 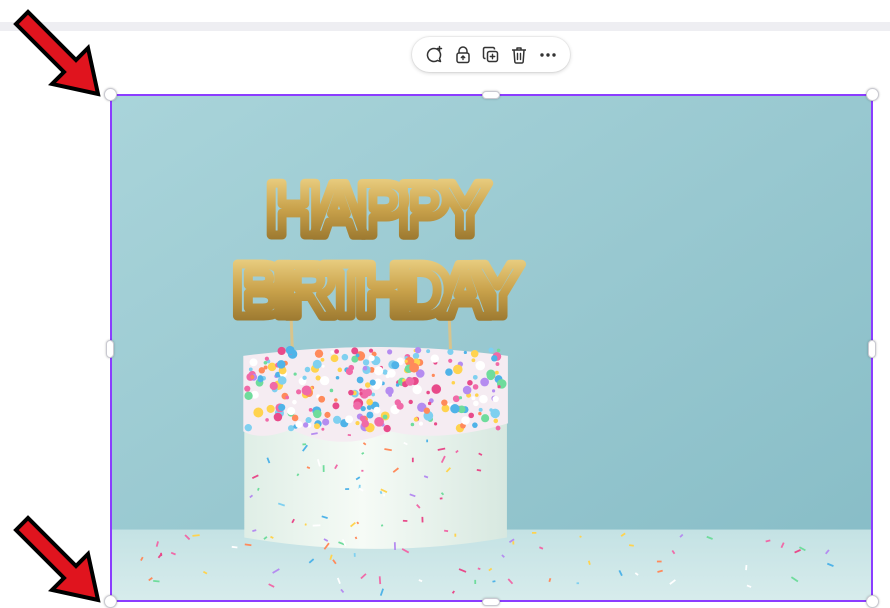 I want to click on topper-line1: HAPPY, so click(x=378, y=209).